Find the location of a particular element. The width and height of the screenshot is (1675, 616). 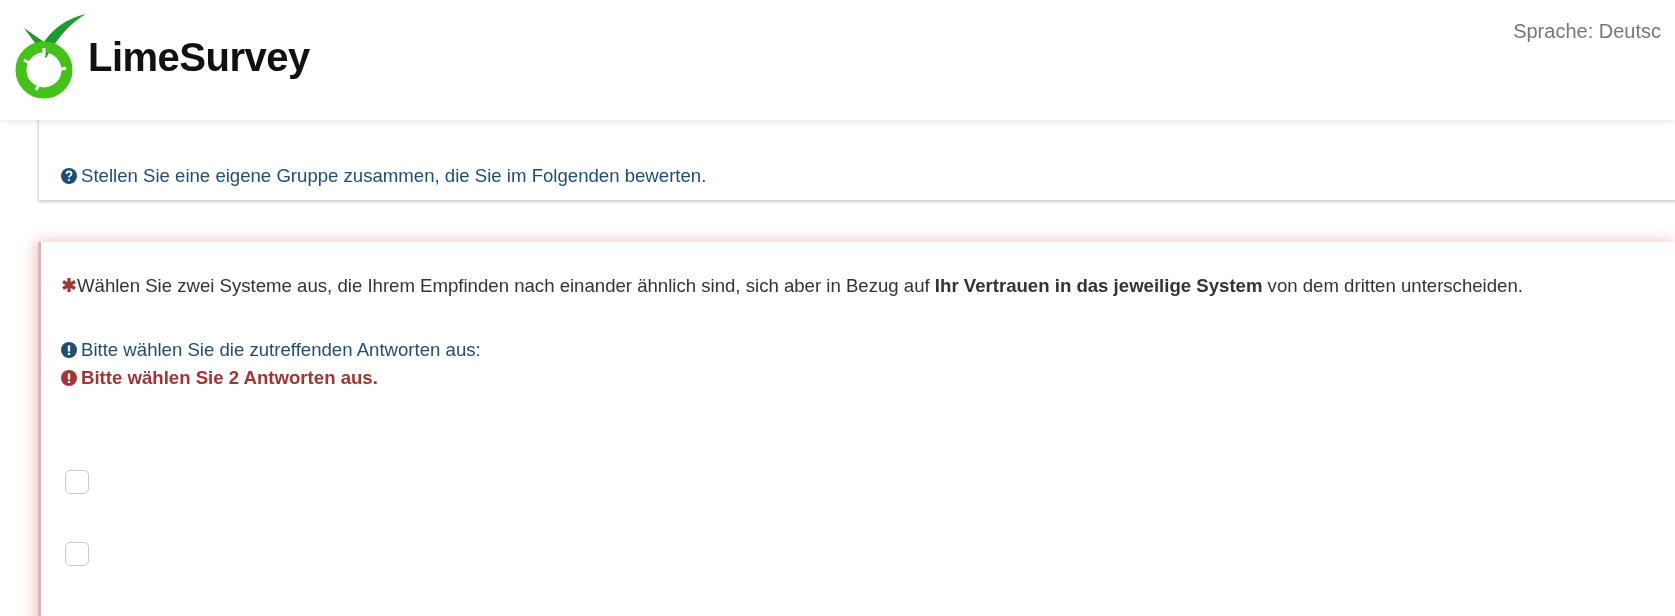

help-icon is located at coordinates (69, 175).